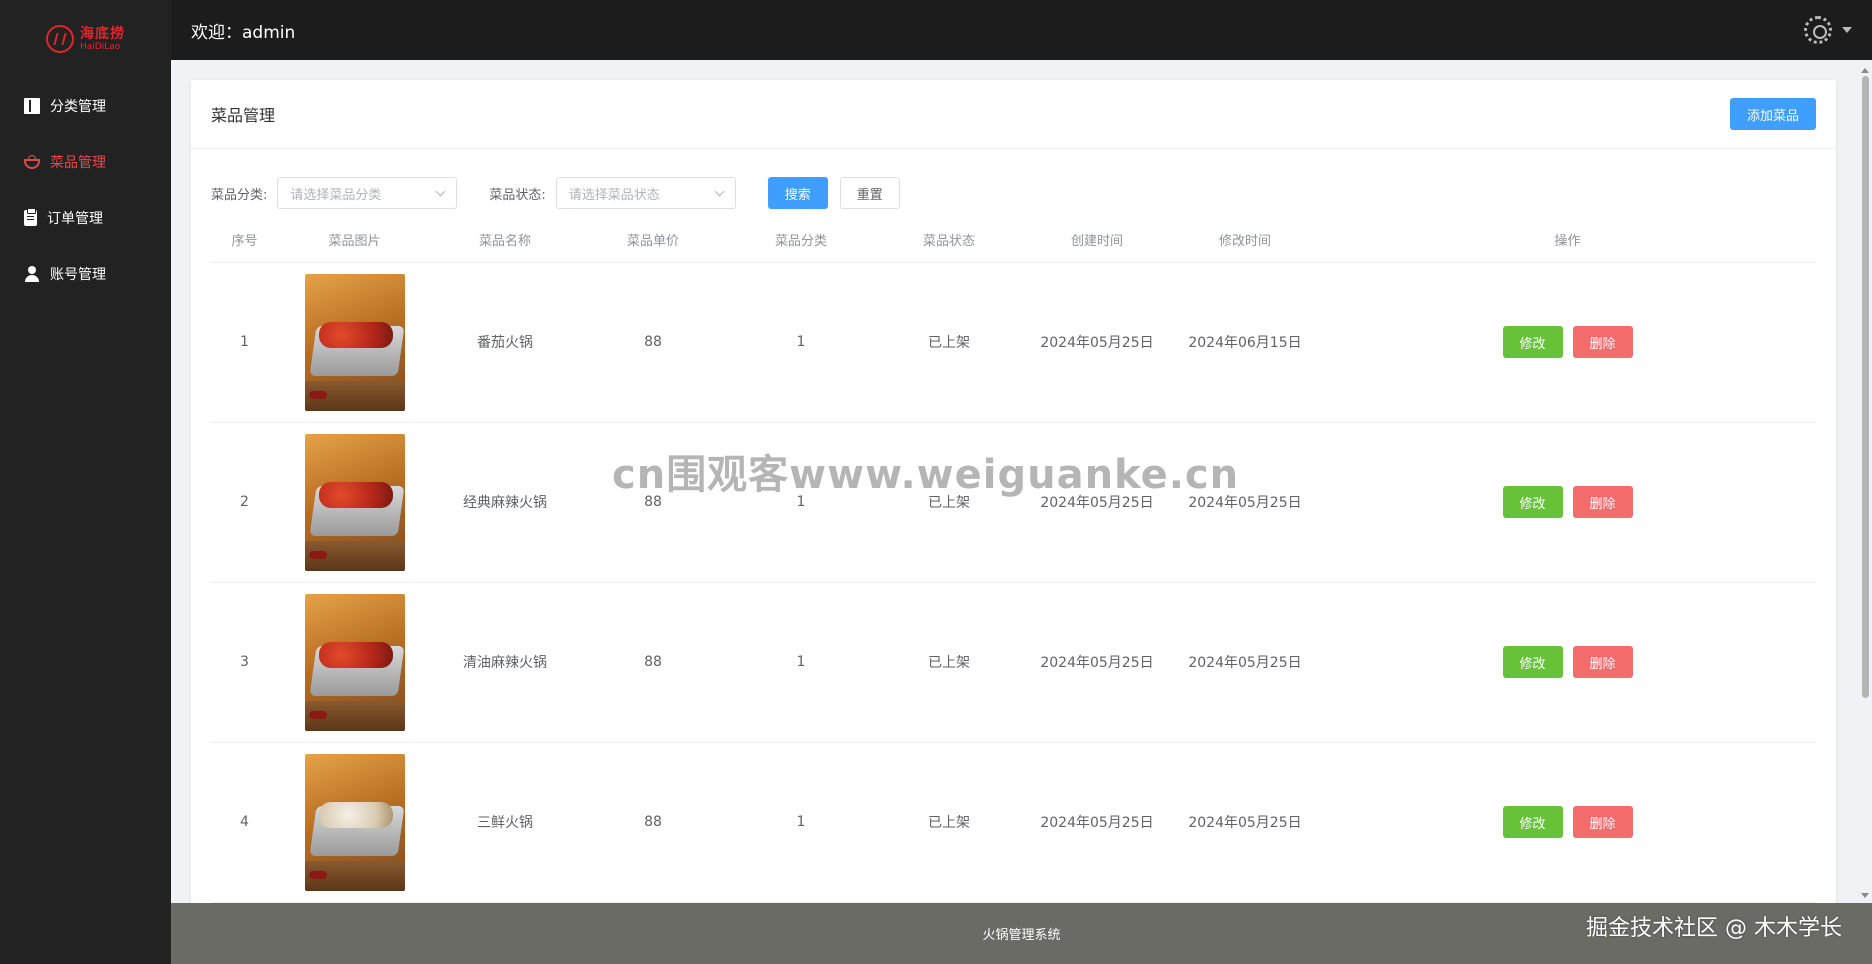 The image size is (1872, 964). Describe the element at coordinates (78, 163) in the screenshot. I see `sidebar-item-label: 菜品管理` at that location.